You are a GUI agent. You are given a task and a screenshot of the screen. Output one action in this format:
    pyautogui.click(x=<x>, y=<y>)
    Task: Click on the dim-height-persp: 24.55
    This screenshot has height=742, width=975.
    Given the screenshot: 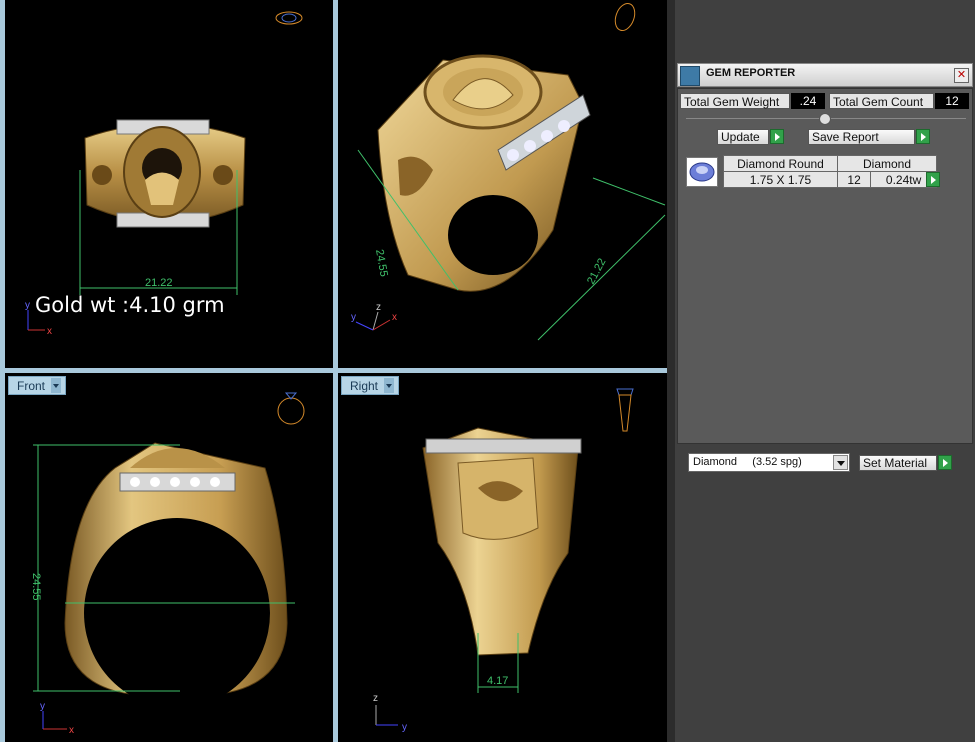 What is the action you would take?
    pyautogui.click(x=381, y=262)
    